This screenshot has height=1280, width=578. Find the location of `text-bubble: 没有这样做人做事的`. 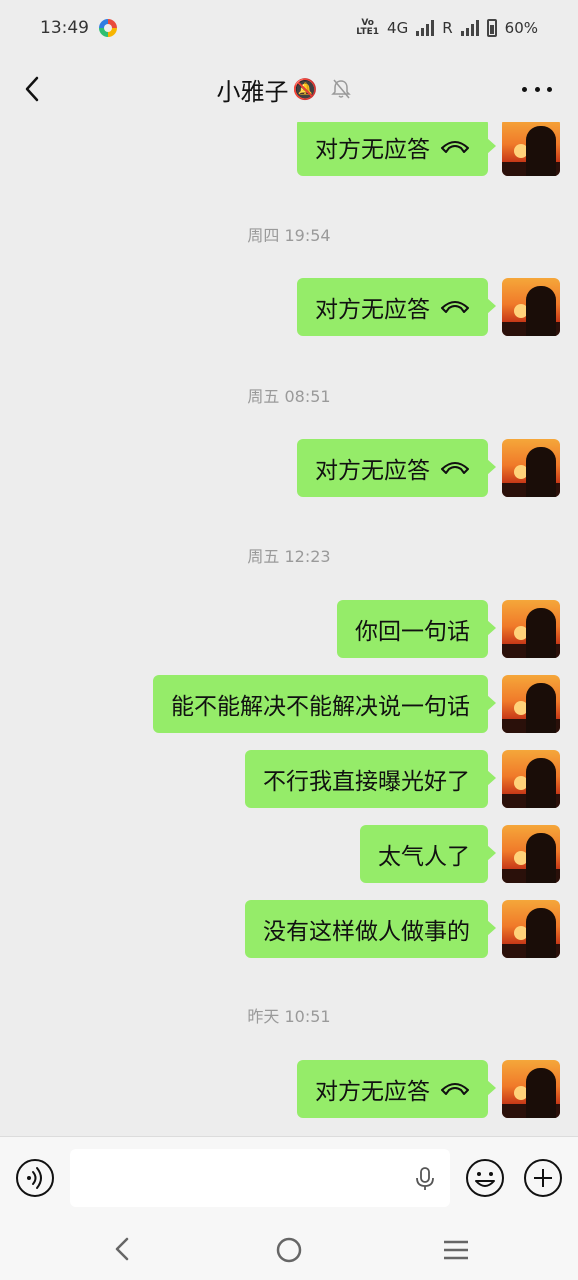

text-bubble: 没有这样做人做事的 is located at coordinates (370, 929).